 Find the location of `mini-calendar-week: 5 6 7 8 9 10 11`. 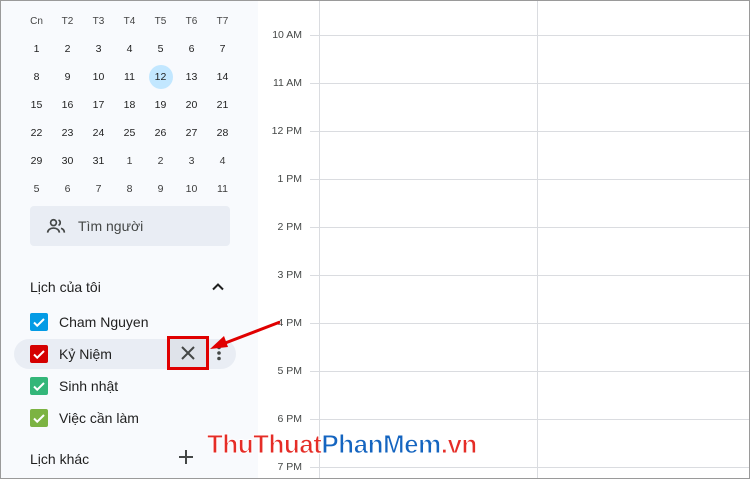

mini-calendar-week: 5 6 7 8 9 10 11 is located at coordinates (137, 189).